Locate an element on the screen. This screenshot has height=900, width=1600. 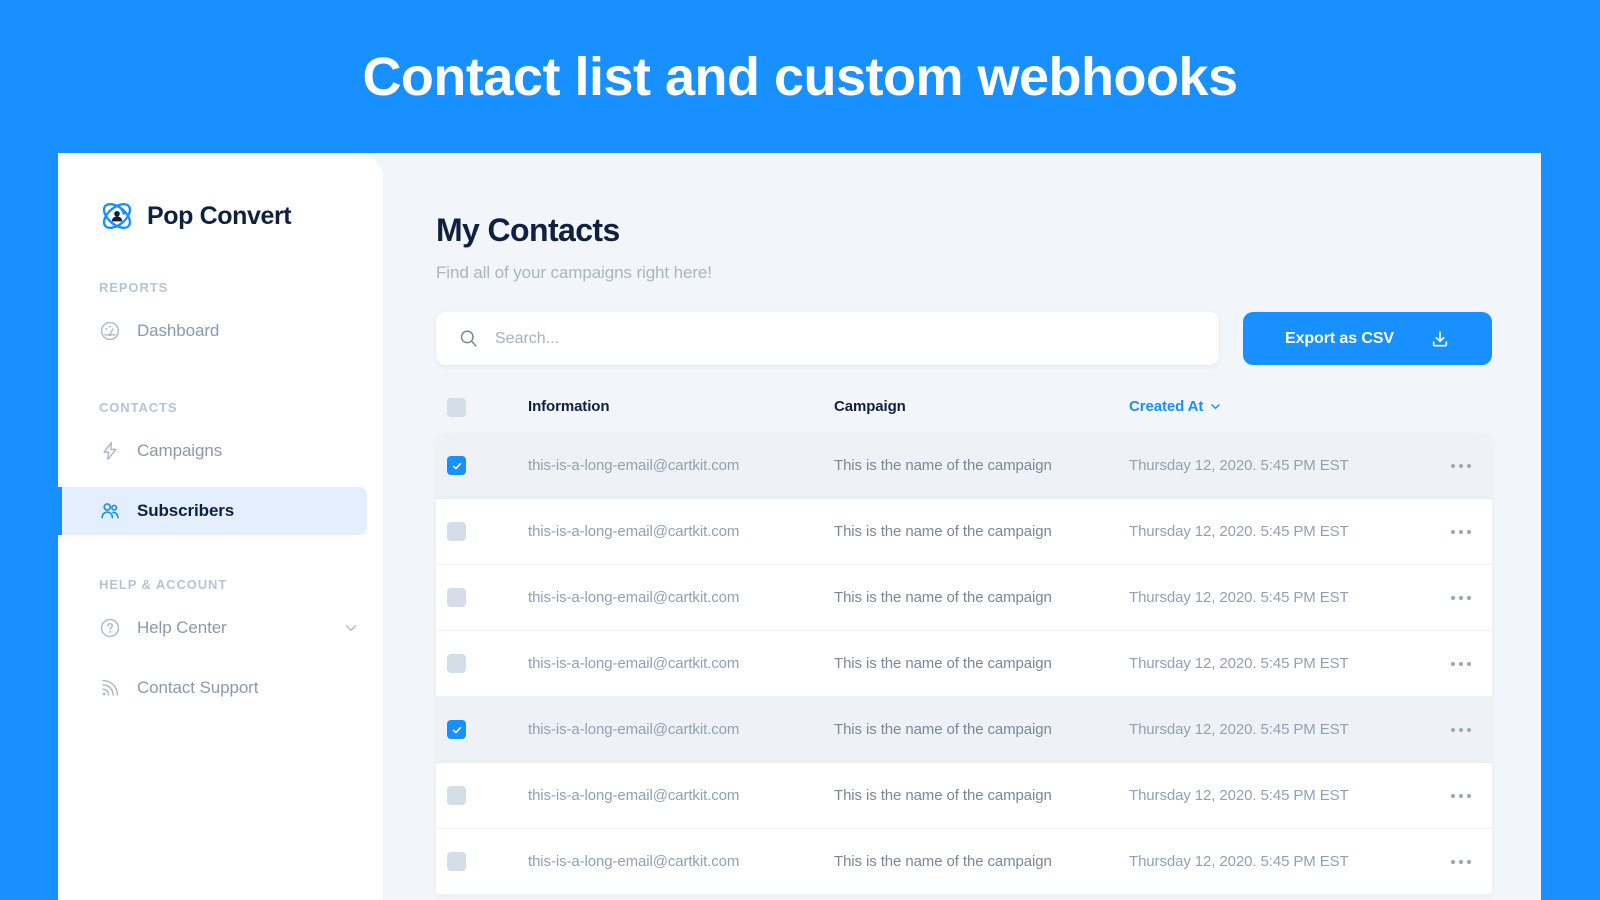
signal-waves-icon is located at coordinates (110, 687).